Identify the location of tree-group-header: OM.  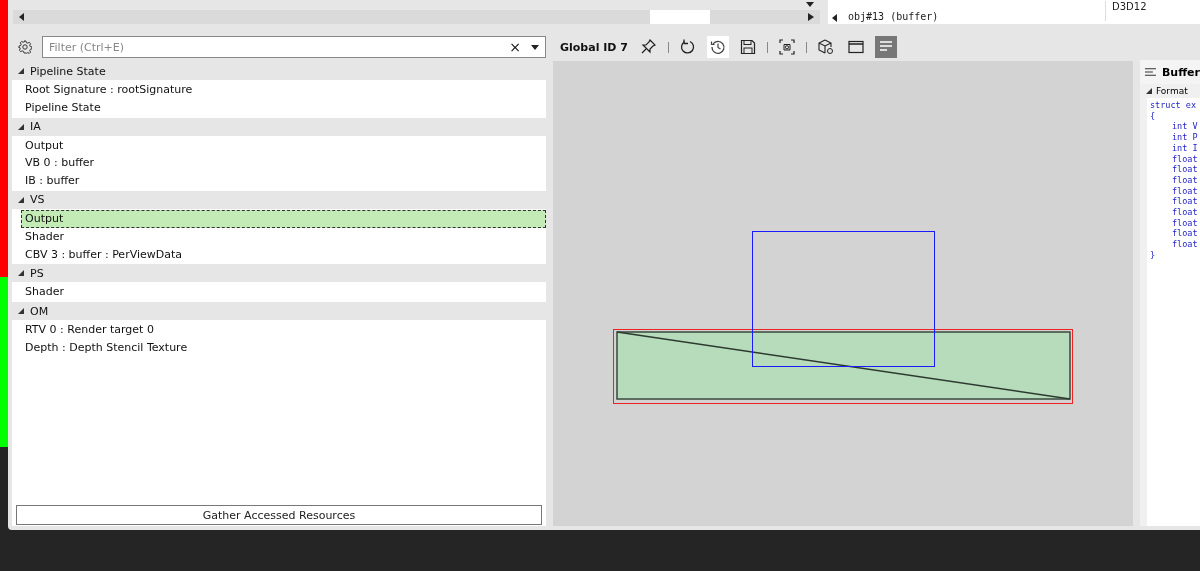
(39, 311).